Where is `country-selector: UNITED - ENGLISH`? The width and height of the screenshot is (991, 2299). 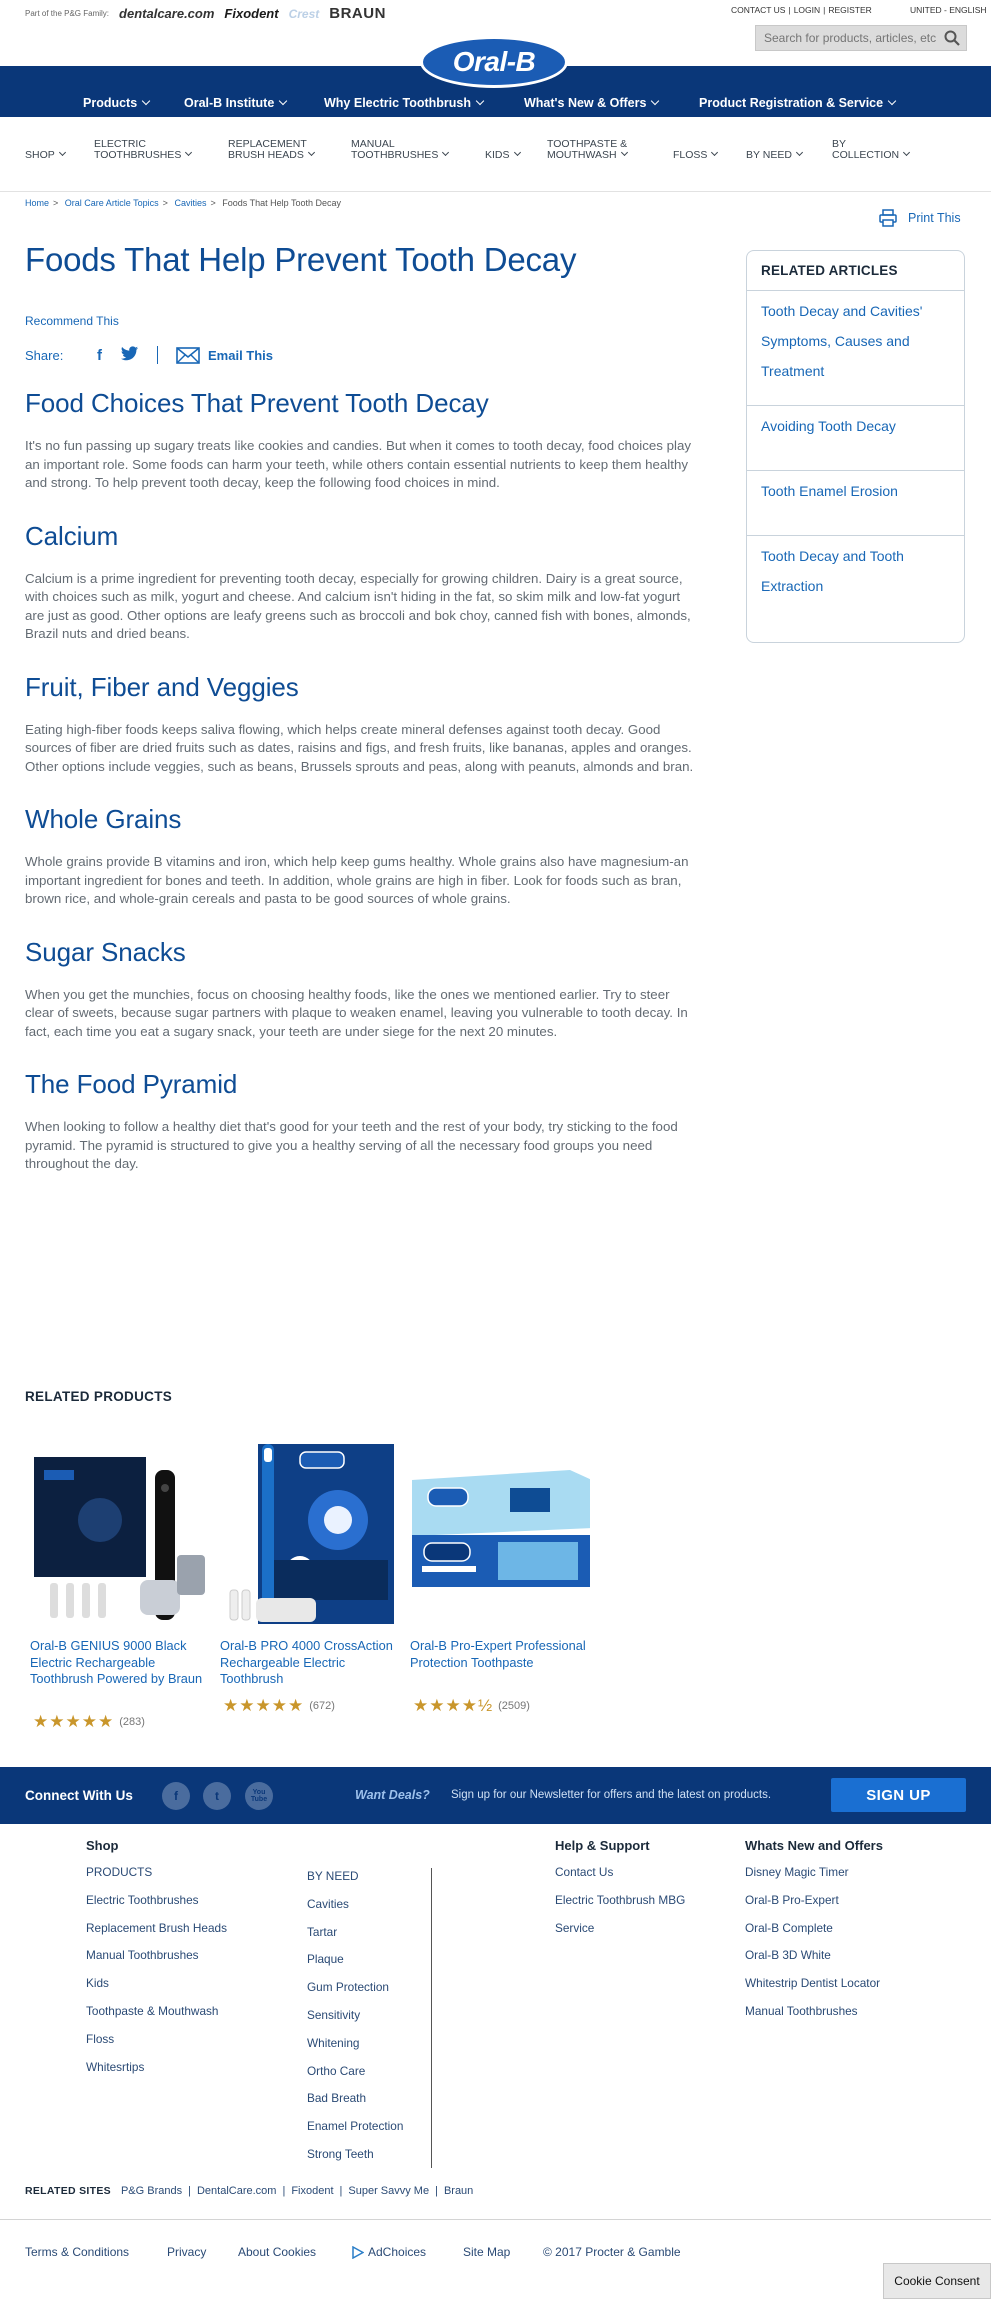 country-selector: UNITED - ENGLISH is located at coordinates (948, 10).